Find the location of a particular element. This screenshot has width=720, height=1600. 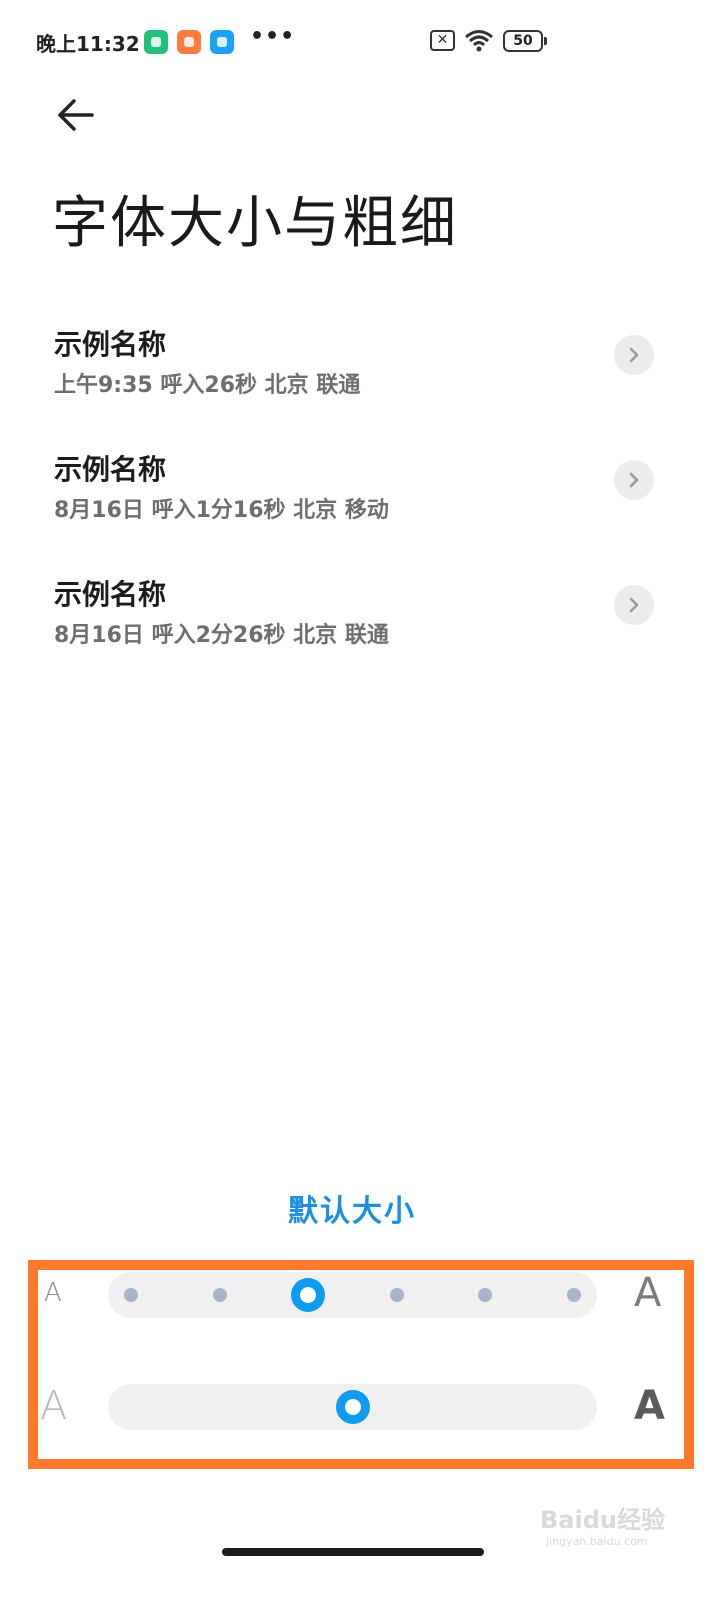

call-detail: 上午9:35 呼入26秒 北京 联通 is located at coordinates (207, 385).